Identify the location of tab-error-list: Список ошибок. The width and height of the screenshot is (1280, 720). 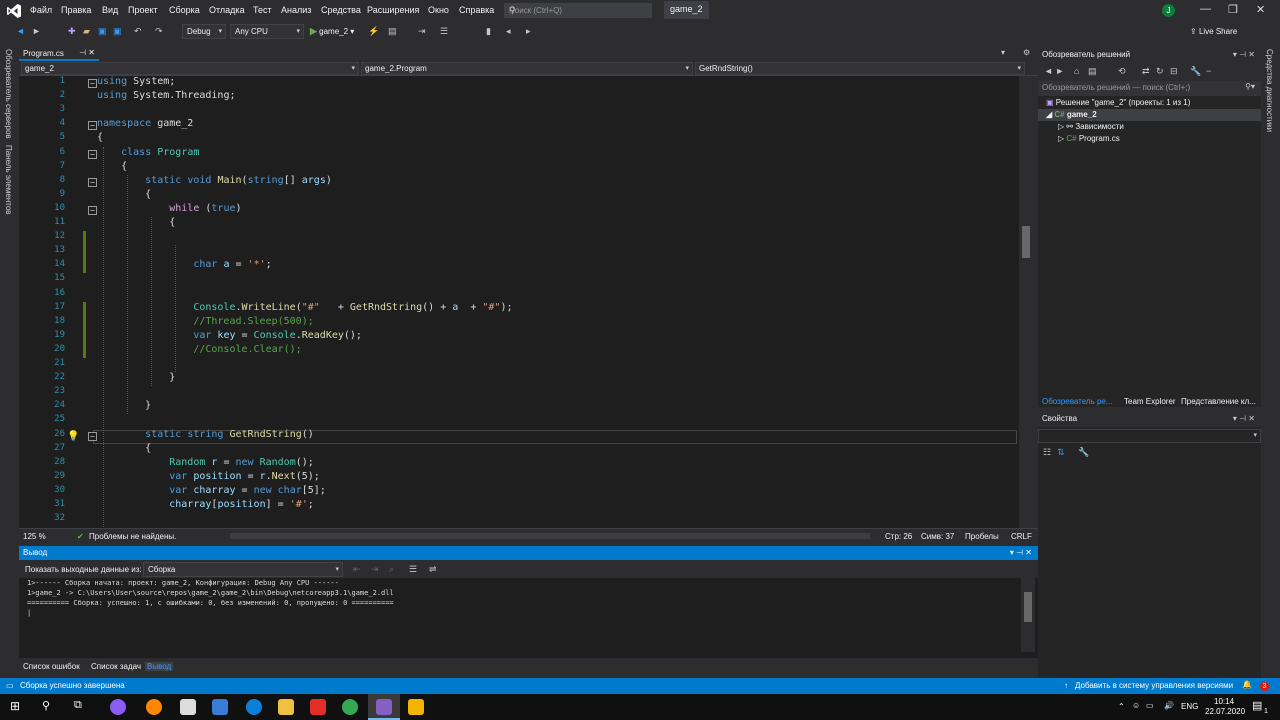
(51, 666).